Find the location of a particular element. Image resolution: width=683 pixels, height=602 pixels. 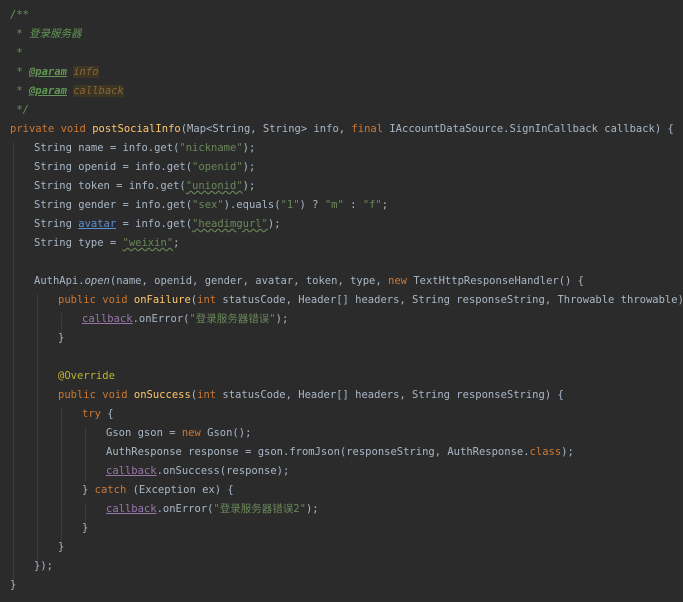

string-literal: "f" is located at coordinates (372, 205).